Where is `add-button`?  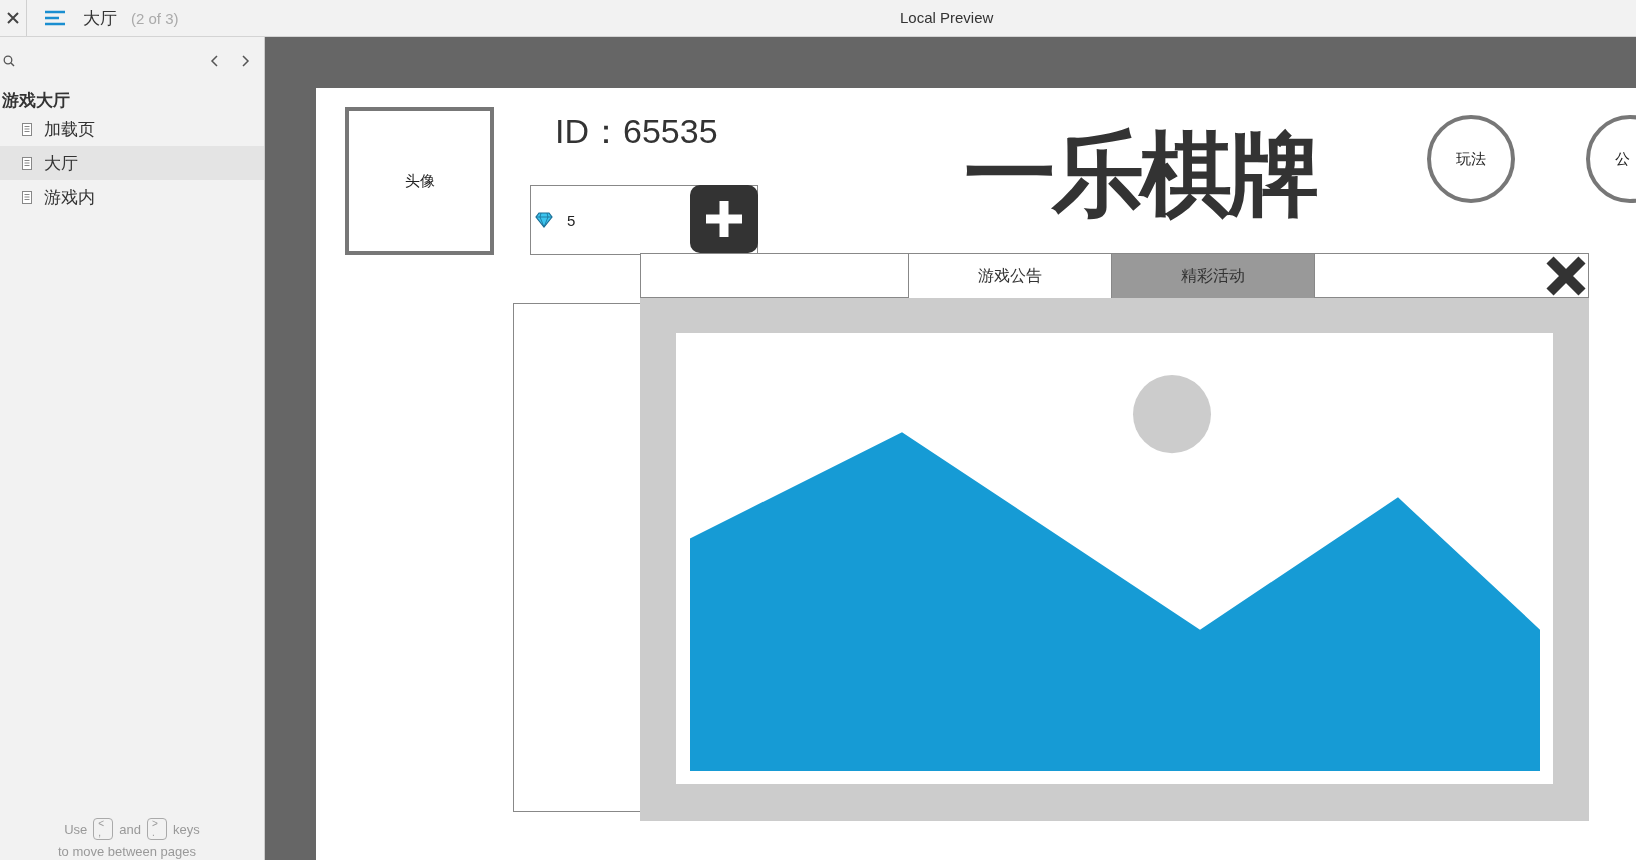
add-button is located at coordinates (724, 219).